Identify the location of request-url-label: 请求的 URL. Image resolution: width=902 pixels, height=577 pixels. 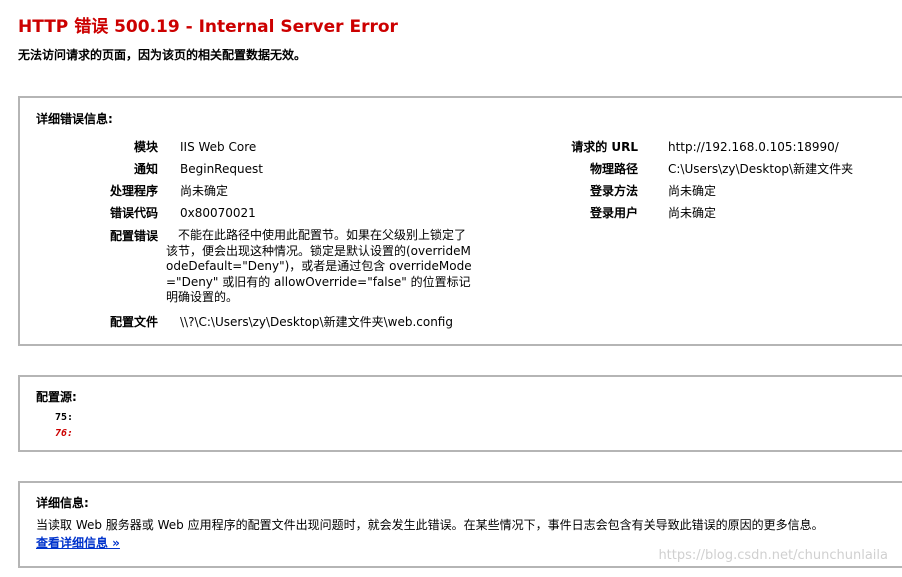
(604, 147).